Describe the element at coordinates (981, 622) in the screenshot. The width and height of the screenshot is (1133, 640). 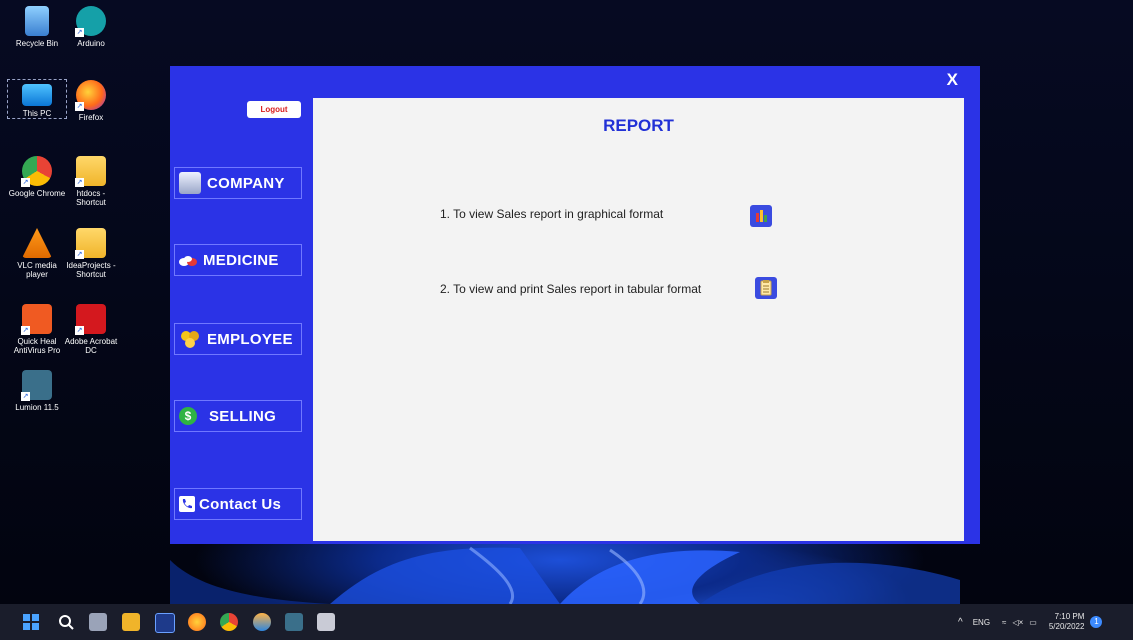
I see `language-indicator: ENG` at that location.